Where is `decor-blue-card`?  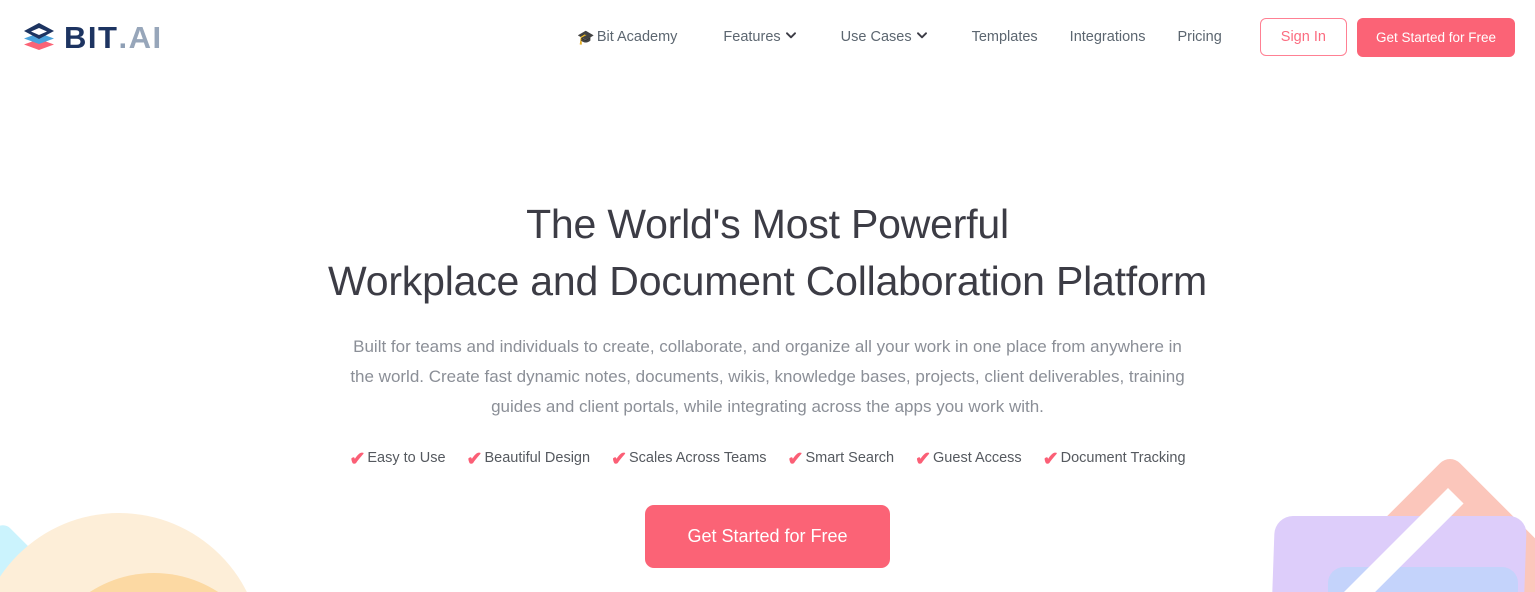
decor-blue-card is located at coordinates (1423, 579).